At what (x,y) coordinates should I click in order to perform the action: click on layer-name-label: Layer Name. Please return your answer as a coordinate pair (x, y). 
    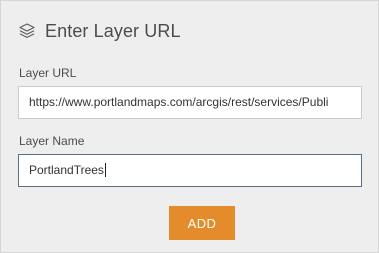
    Looking at the image, I should click on (52, 141).